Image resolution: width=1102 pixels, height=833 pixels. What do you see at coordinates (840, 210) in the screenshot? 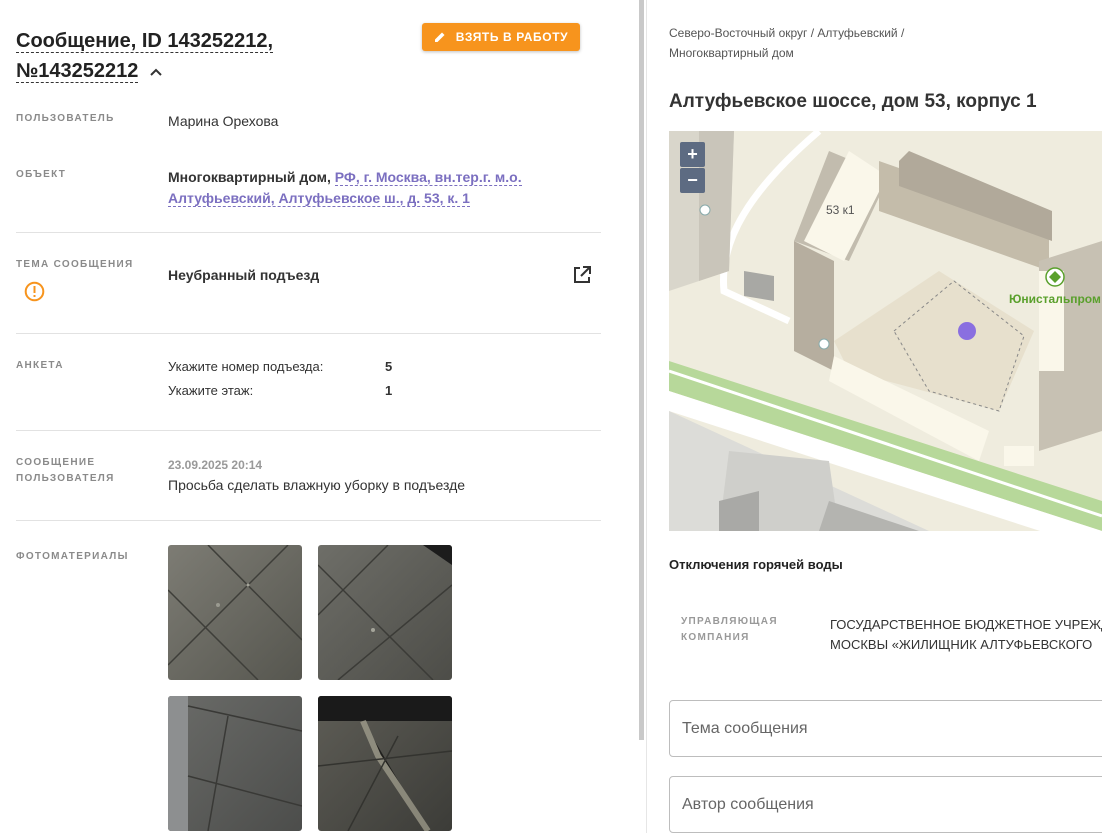
I see `map-building-label: 53 к1` at bounding box center [840, 210].